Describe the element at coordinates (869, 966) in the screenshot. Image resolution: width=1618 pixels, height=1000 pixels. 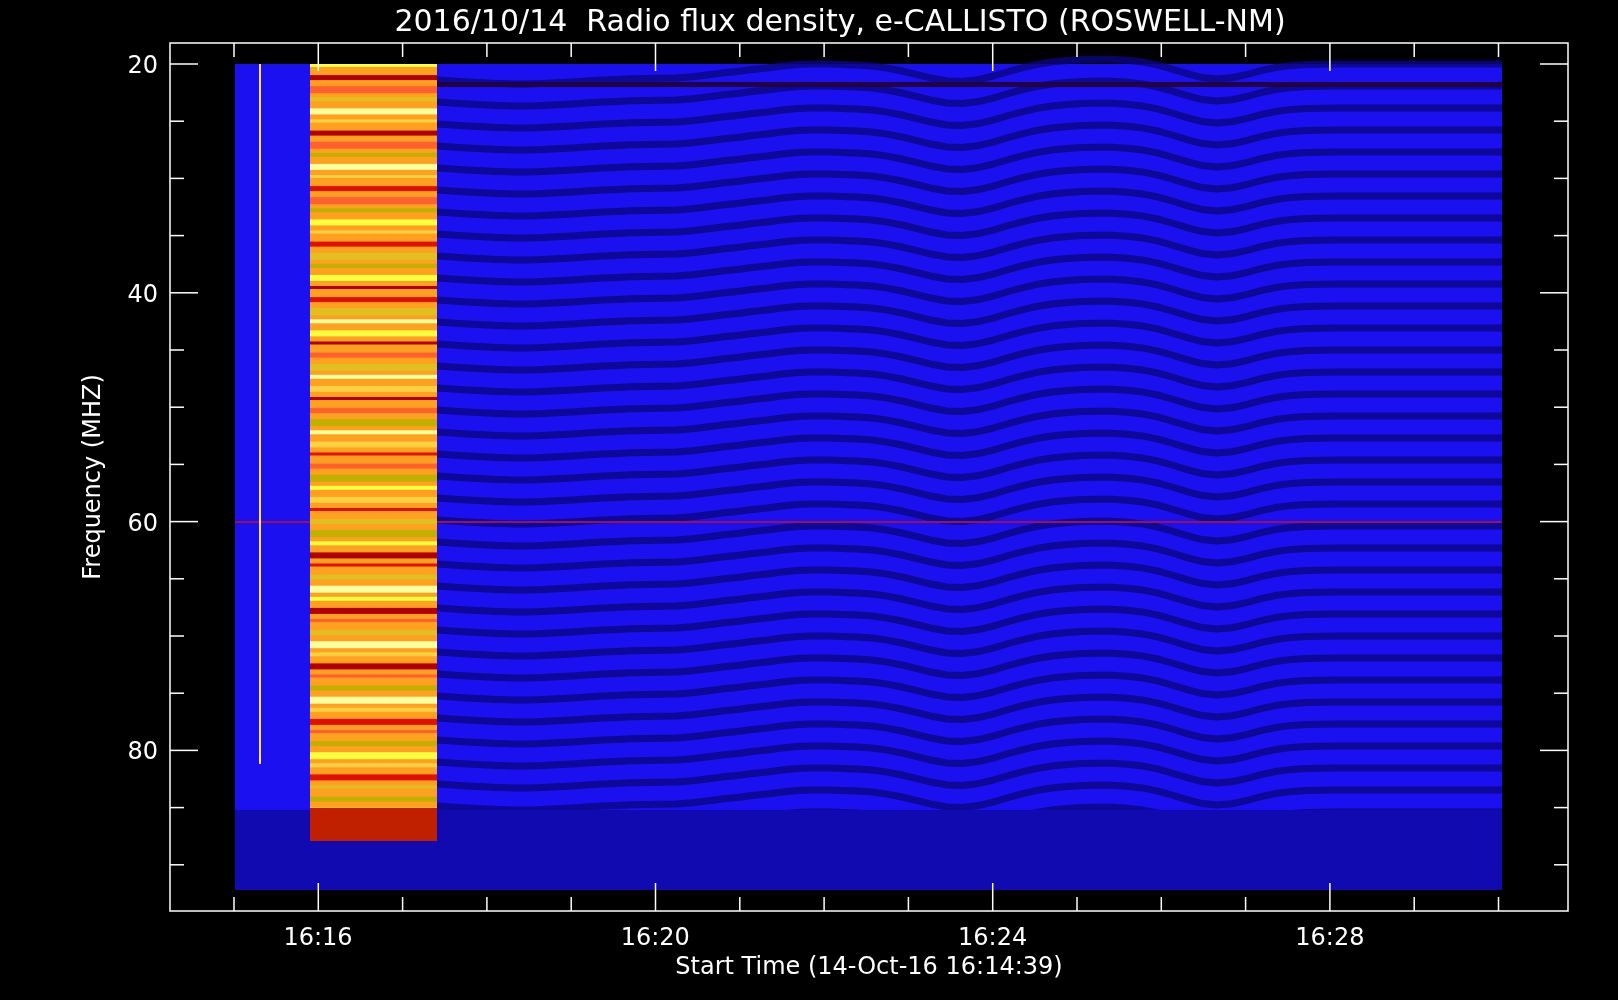
I see `x-axis-label: Start Time (14-Oct-16 16:14:39)` at that location.